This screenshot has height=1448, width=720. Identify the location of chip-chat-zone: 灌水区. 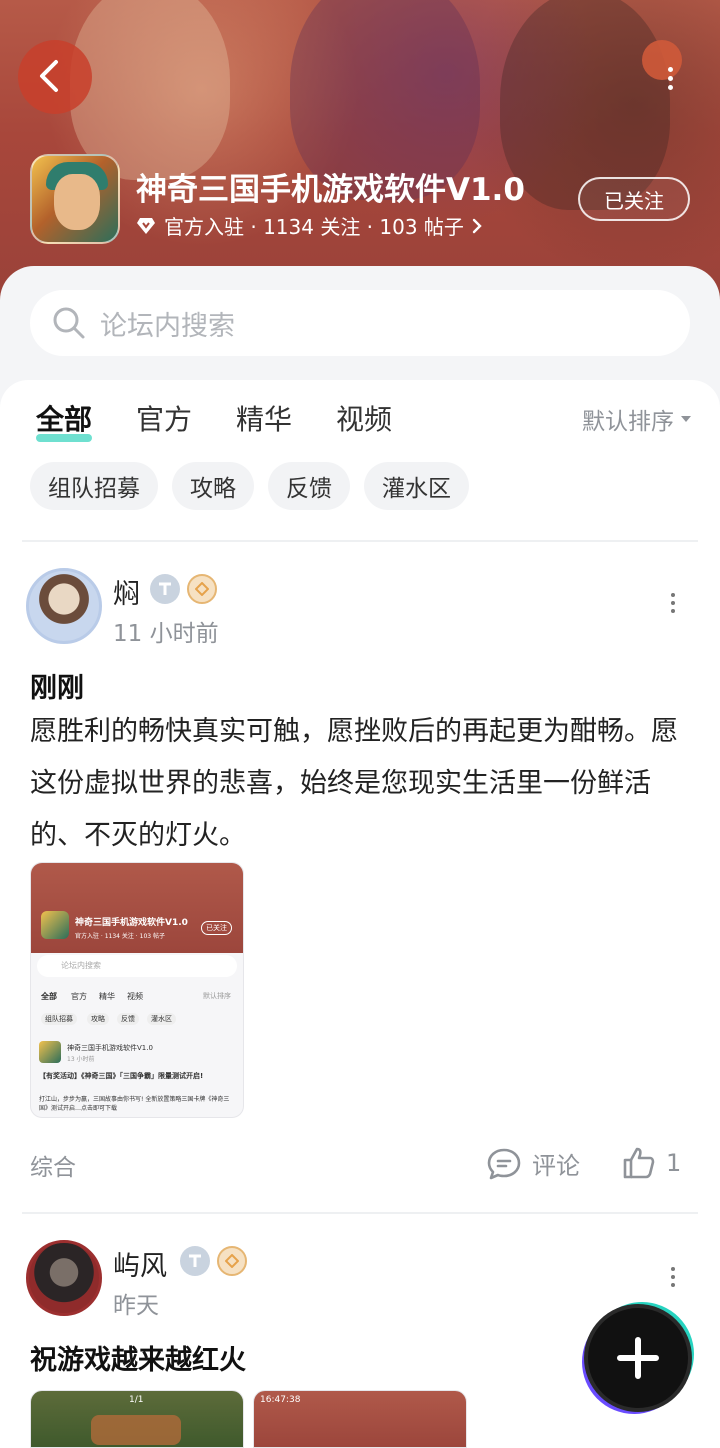
(416, 486).